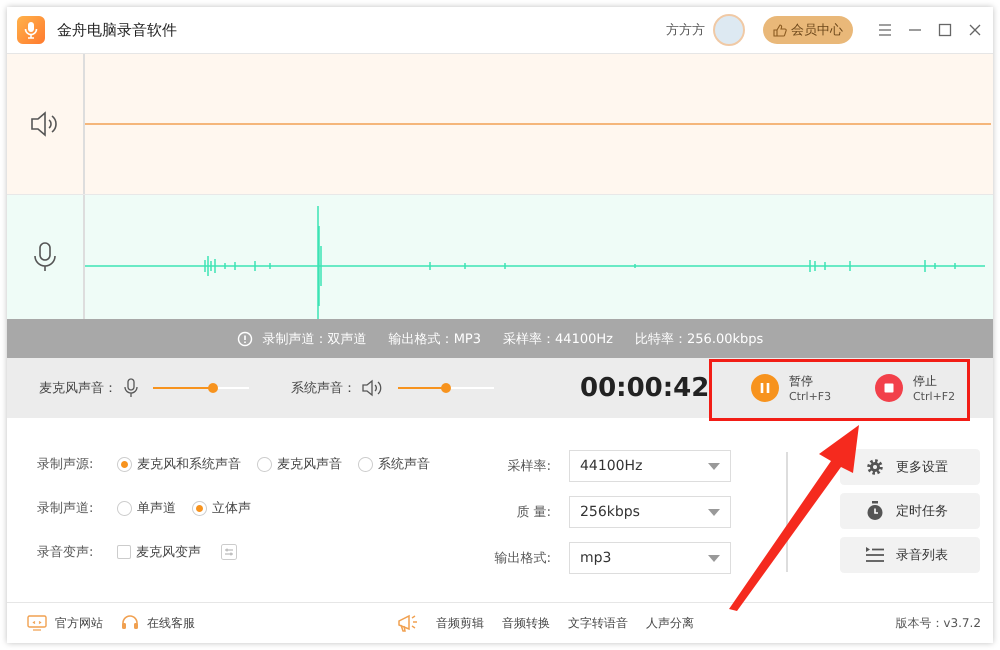 The width and height of the screenshot is (1000, 650). I want to click on vip-button: 会员中心, so click(808, 30).